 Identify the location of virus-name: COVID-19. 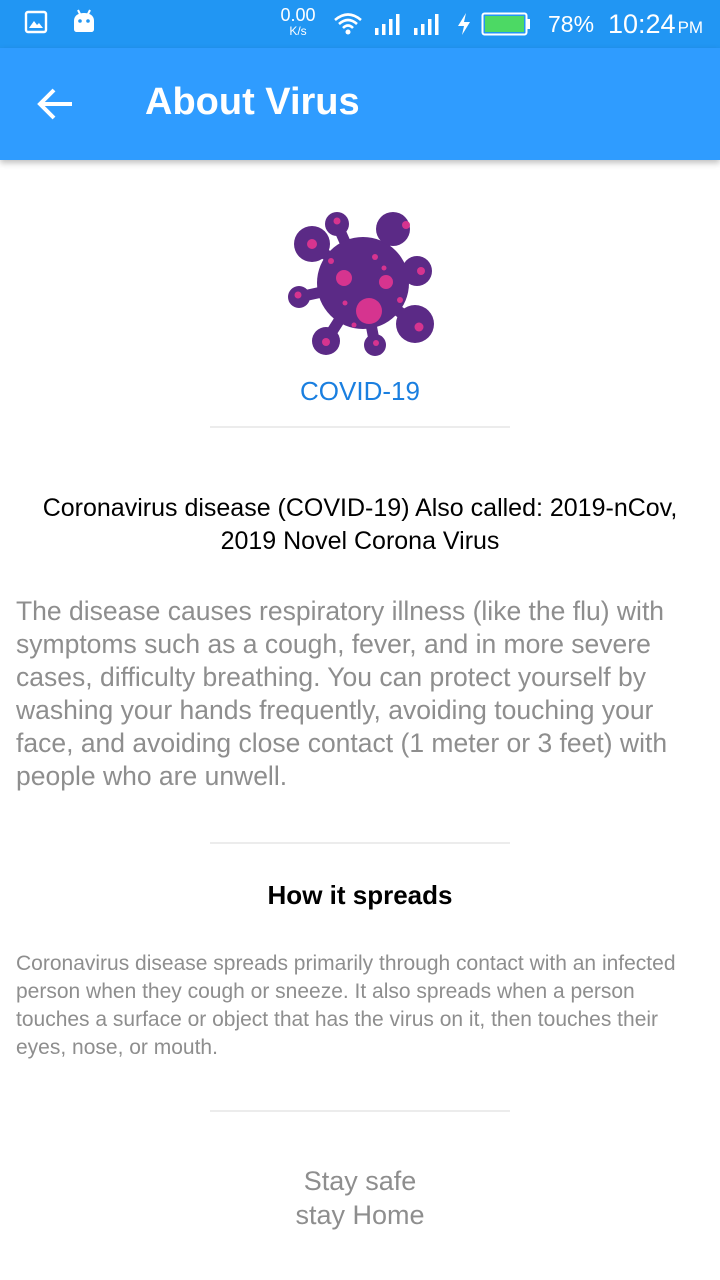
(360, 391).